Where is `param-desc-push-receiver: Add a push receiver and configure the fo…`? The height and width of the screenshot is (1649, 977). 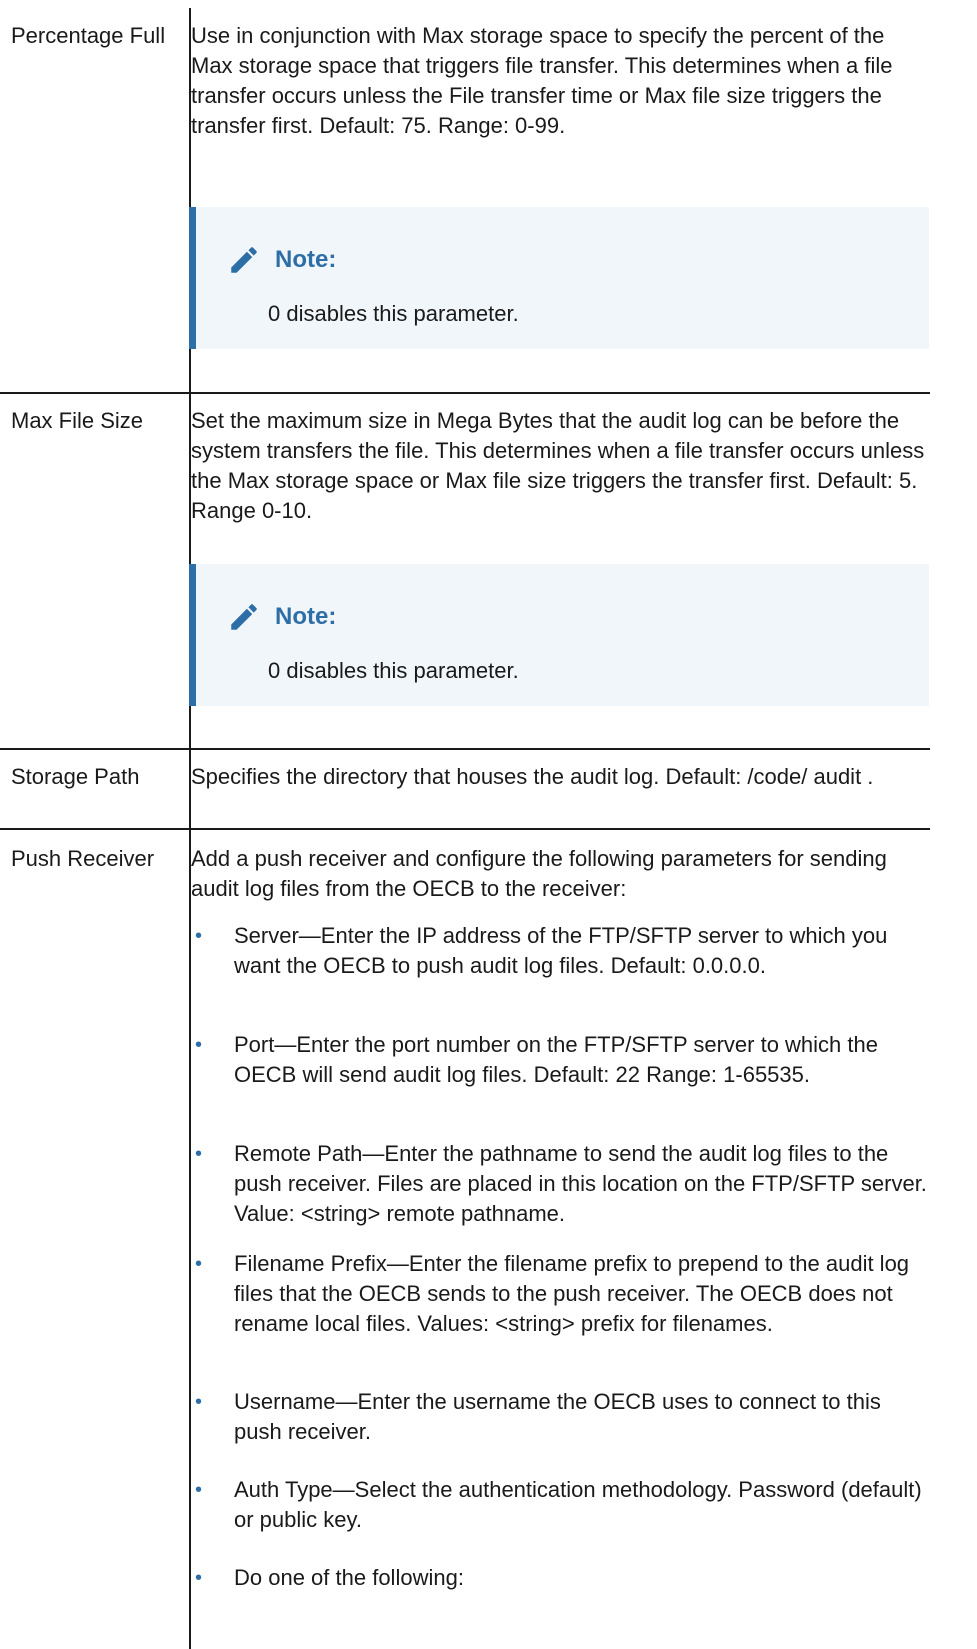
param-desc-push-receiver: Add a push receiver and configure the fo… is located at coordinates (539, 873).